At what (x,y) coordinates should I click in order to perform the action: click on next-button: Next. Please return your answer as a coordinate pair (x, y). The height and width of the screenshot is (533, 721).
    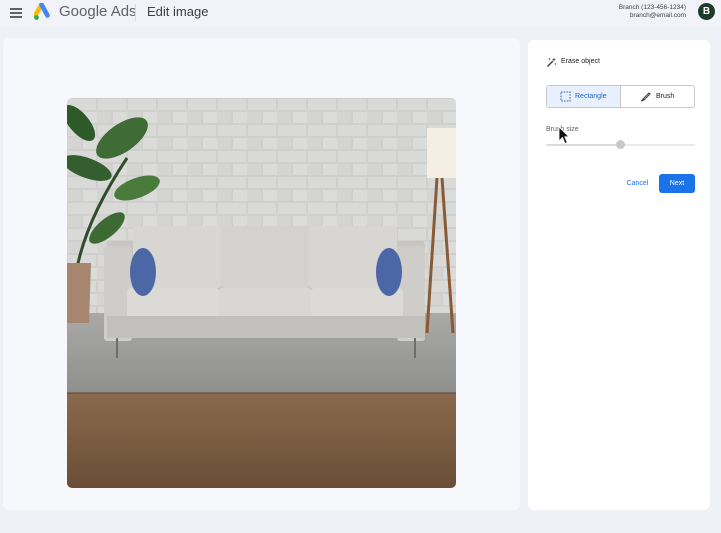
    Looking at the image, I should click on (677, 183).